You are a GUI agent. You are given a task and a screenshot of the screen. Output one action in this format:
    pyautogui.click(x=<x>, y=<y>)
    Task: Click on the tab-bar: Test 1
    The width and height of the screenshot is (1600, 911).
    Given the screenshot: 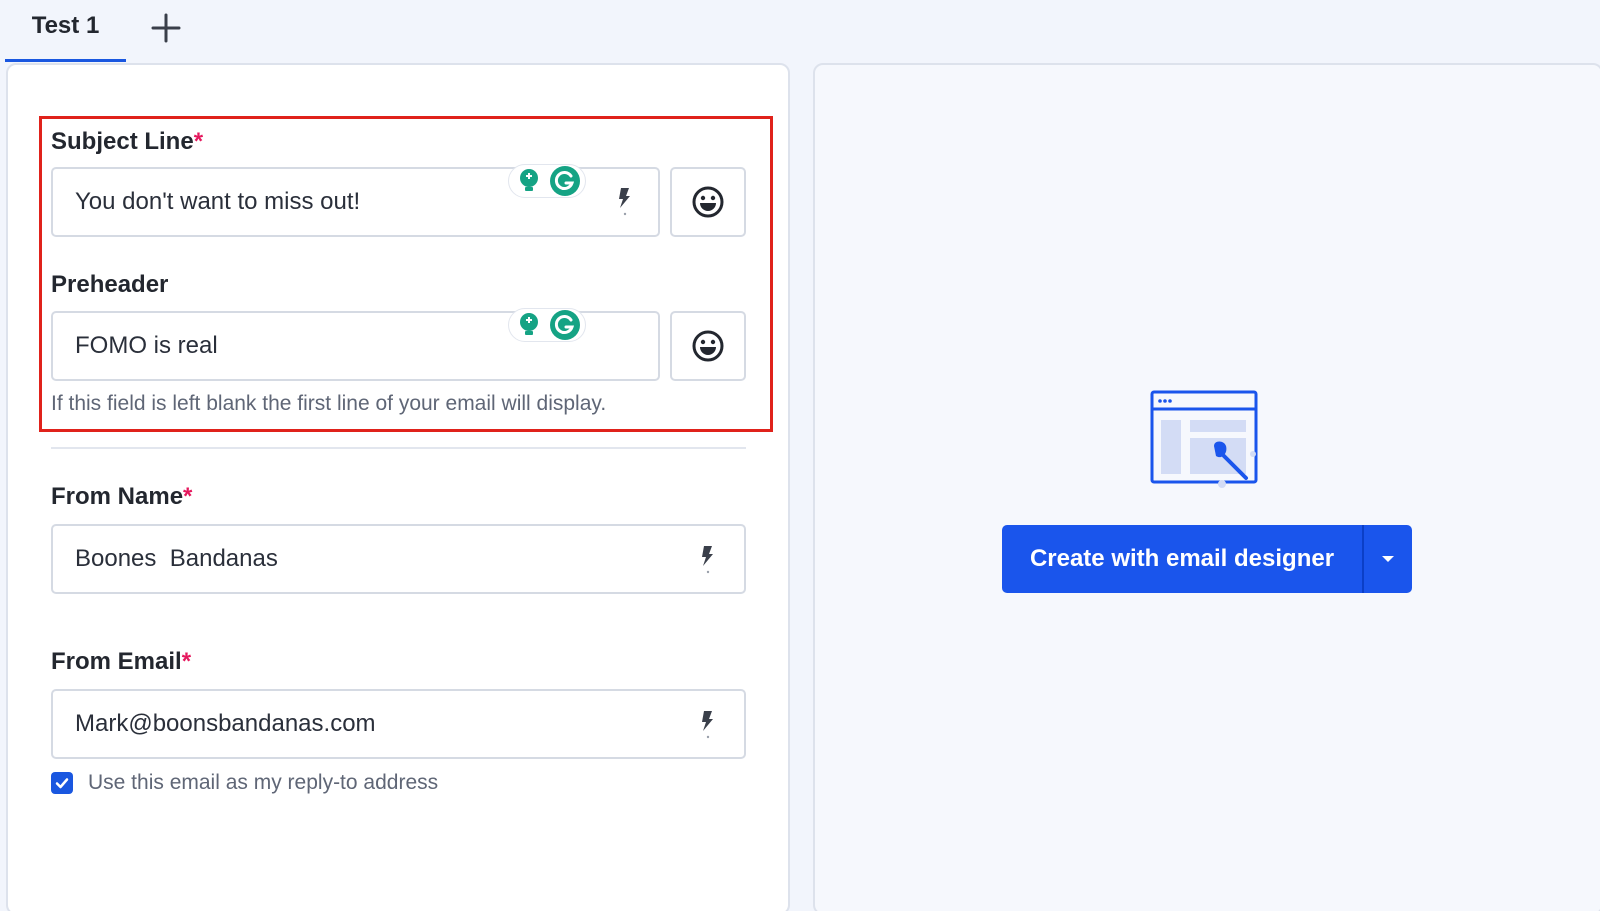 What is the action you would take?
    pyautogui.click(x=800, y=31)
    